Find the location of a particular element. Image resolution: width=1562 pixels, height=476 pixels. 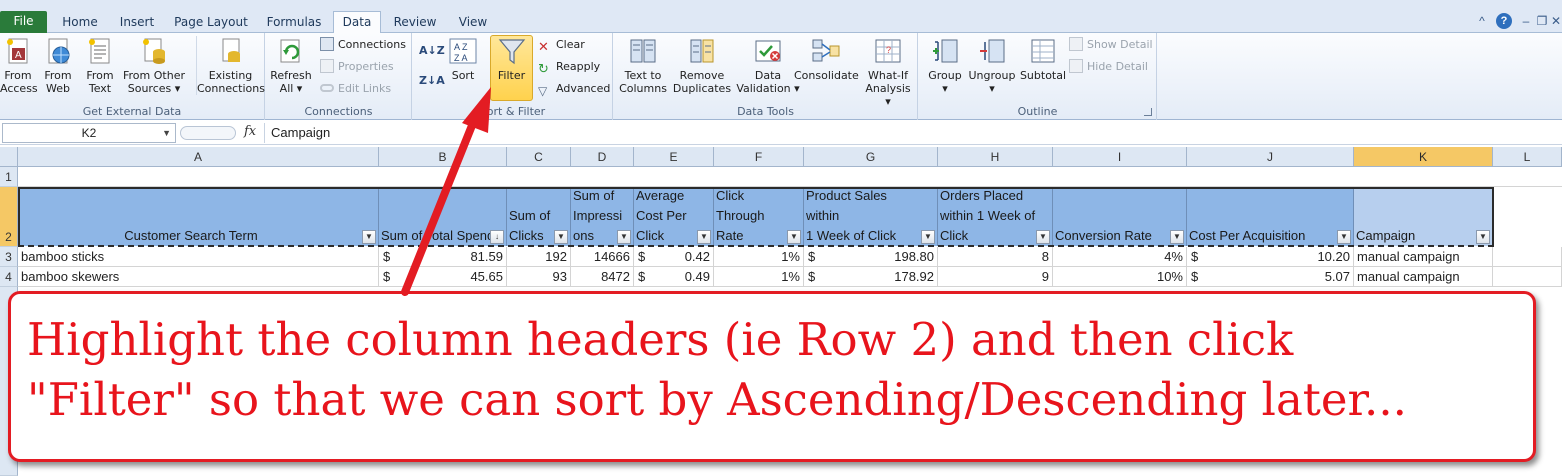

hide-detail-button: Hide Detail is located at coordinates (1108, 67).